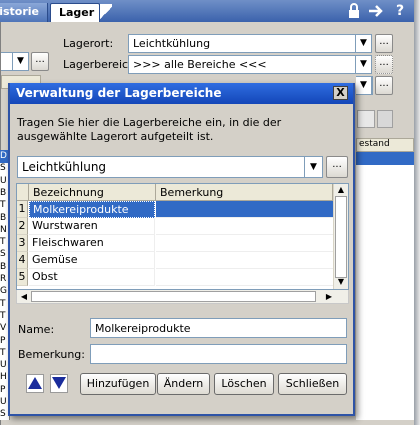 The height and width of the screenshot is (425, 420). I want to click on table-row: 3 Fleischwaren, so click(175, 243).